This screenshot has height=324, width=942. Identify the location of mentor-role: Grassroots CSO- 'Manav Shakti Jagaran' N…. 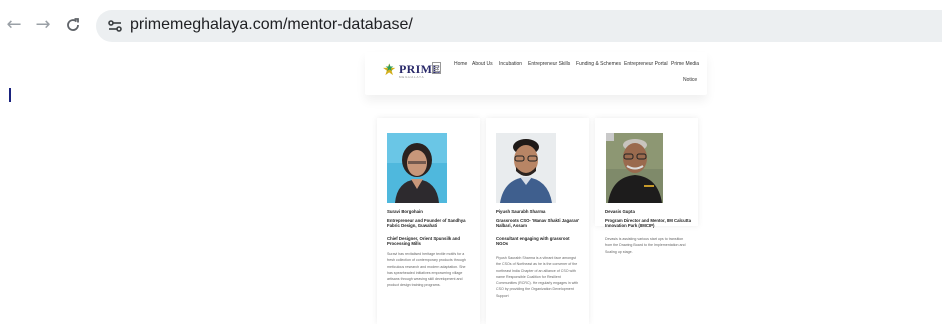
(538, 223).